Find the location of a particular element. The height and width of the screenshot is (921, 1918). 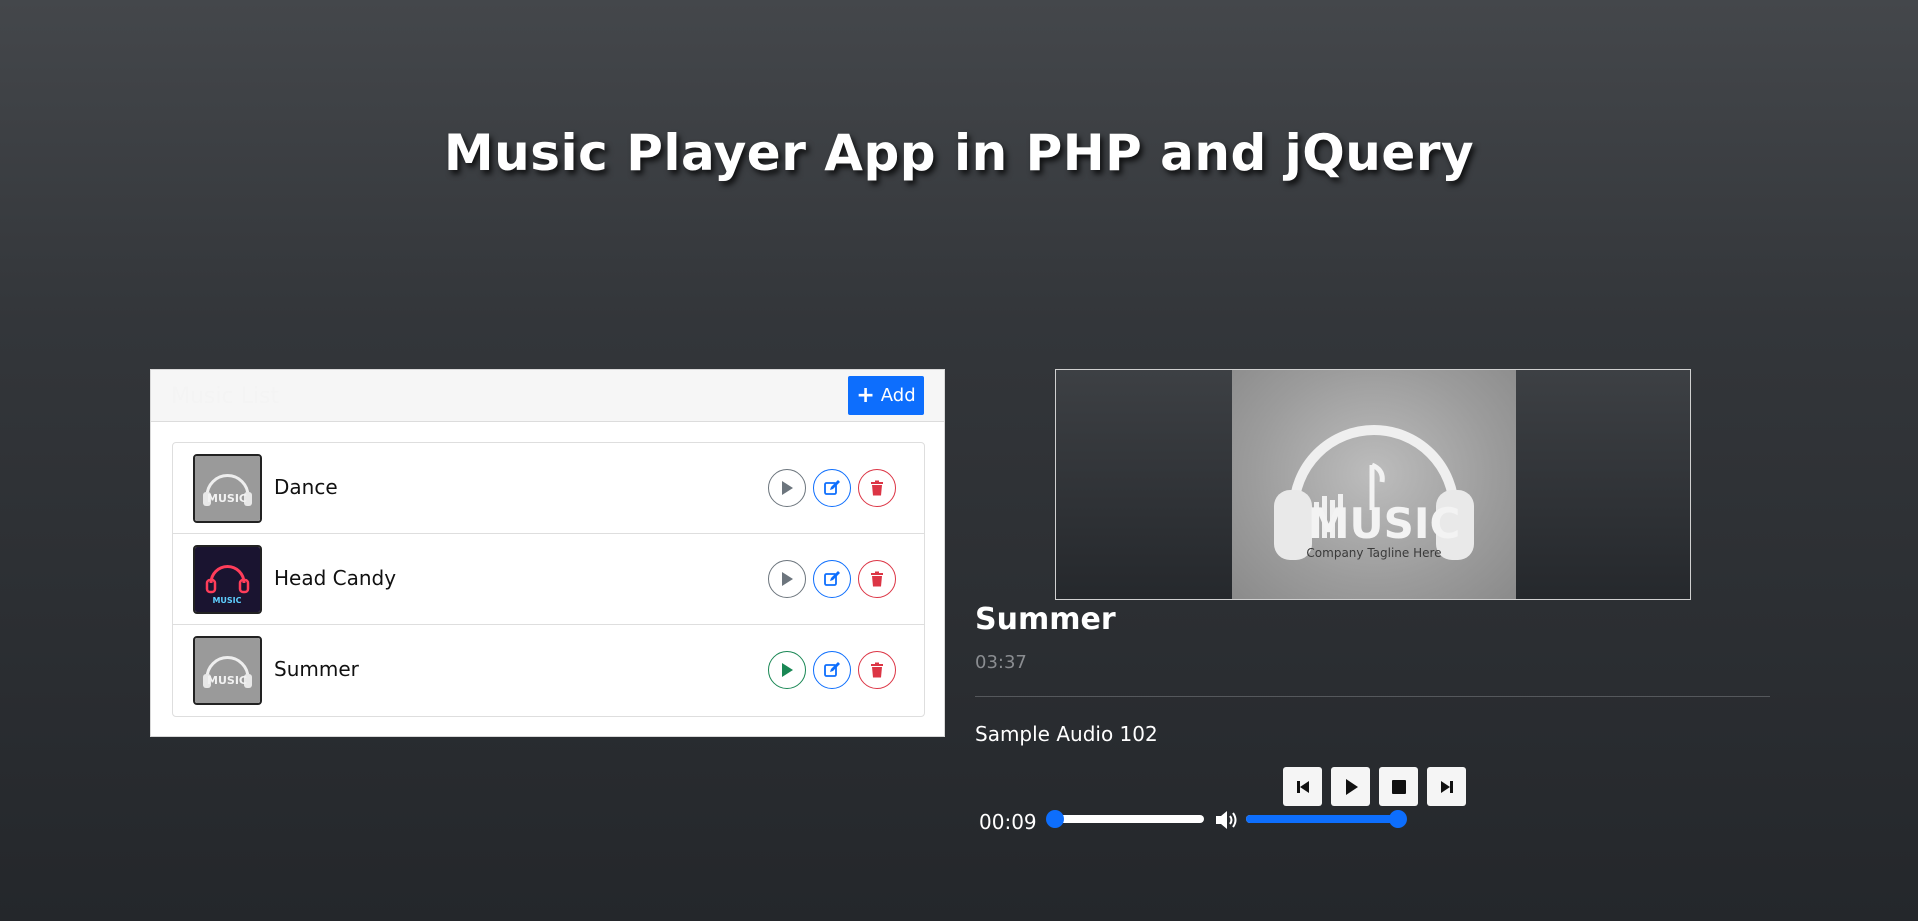

list-item: MUSIC Summer is located at coordinates (548, 670).